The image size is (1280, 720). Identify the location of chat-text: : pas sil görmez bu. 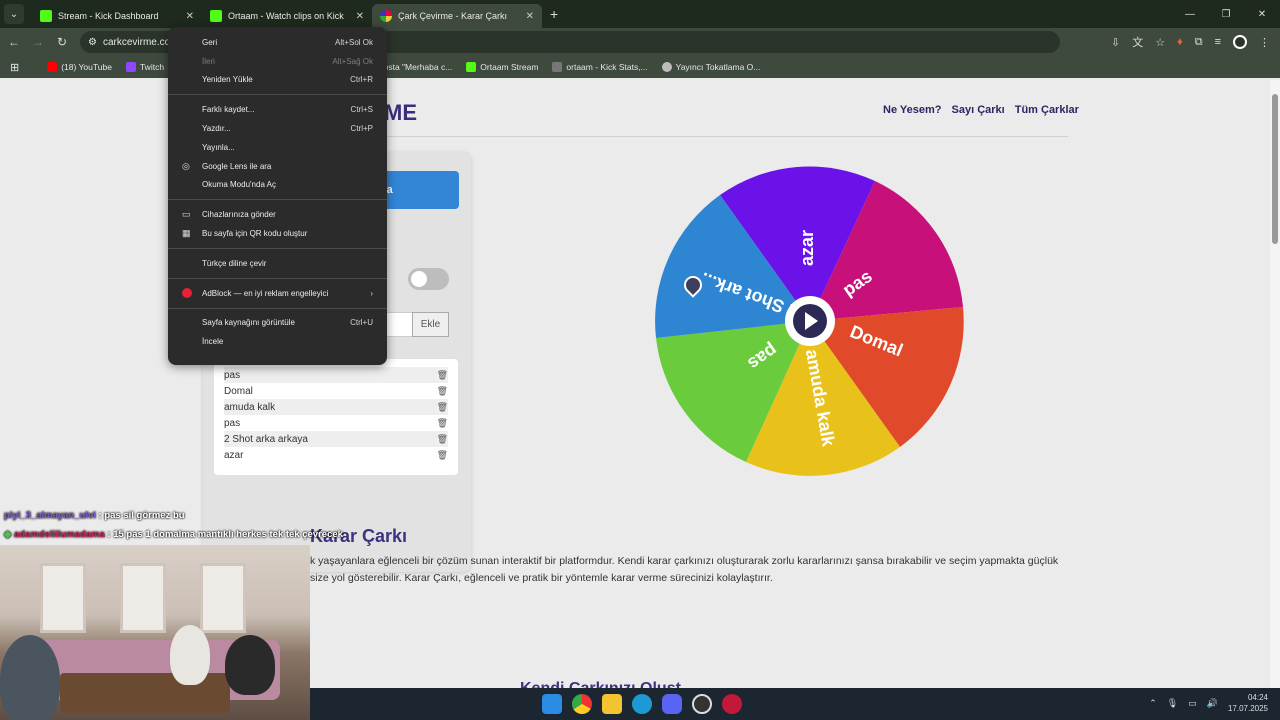
(141, 515).